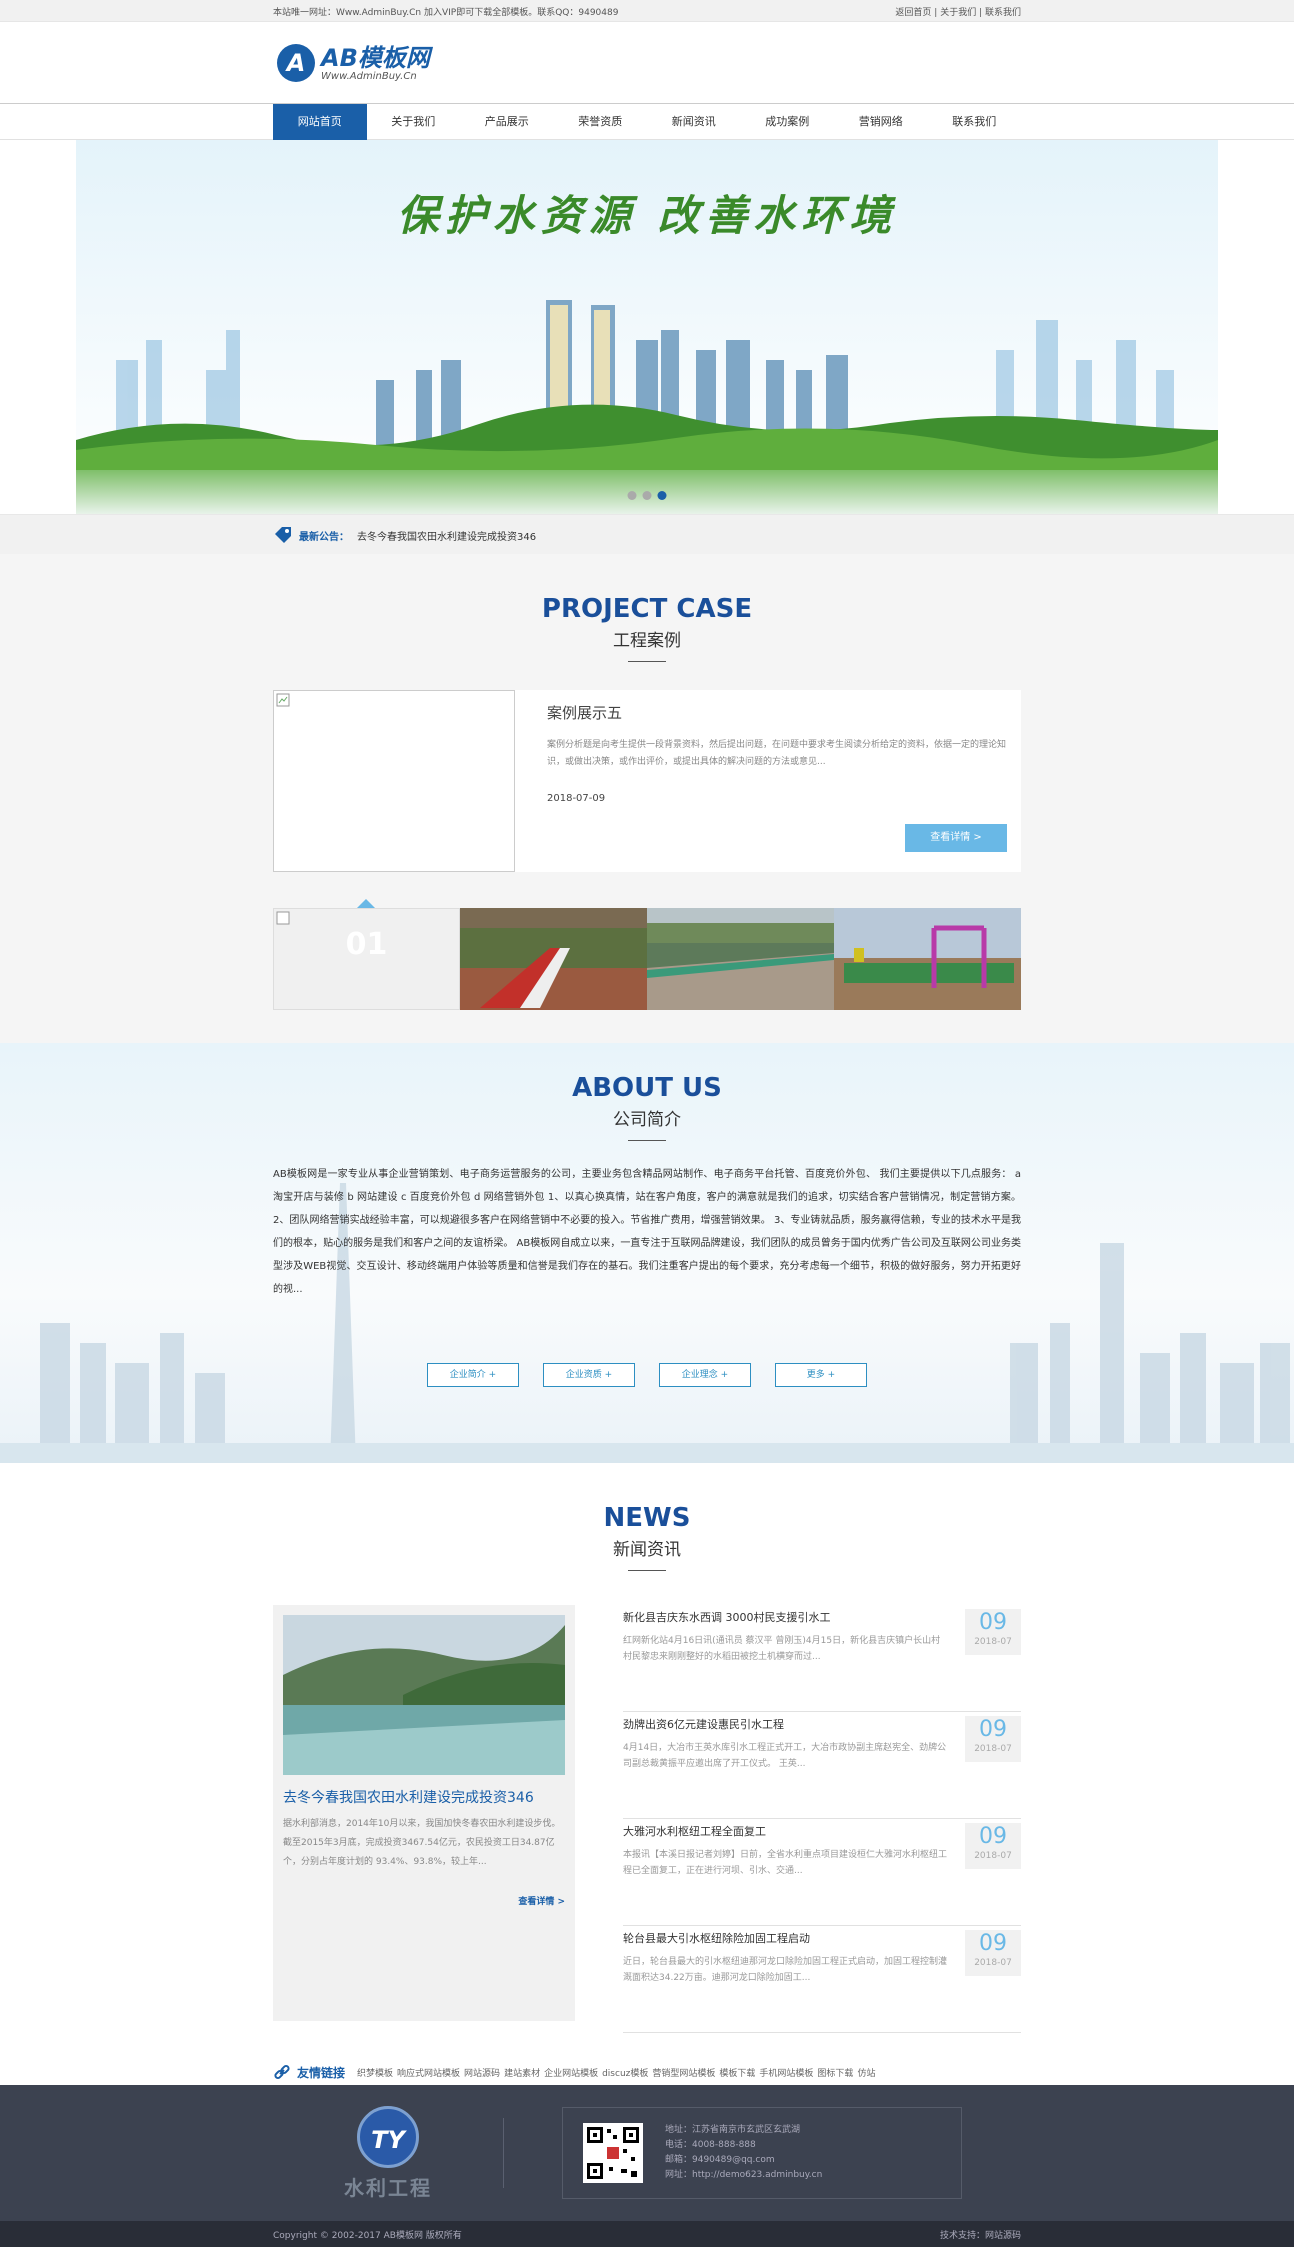  I want to click on footer-phone: 电话：4008-888-888, so click(710, 2145).